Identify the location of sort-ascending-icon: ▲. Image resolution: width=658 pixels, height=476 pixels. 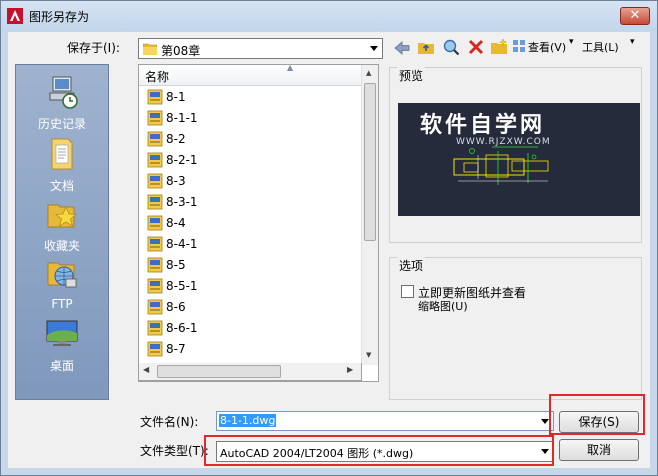
(290, 68).